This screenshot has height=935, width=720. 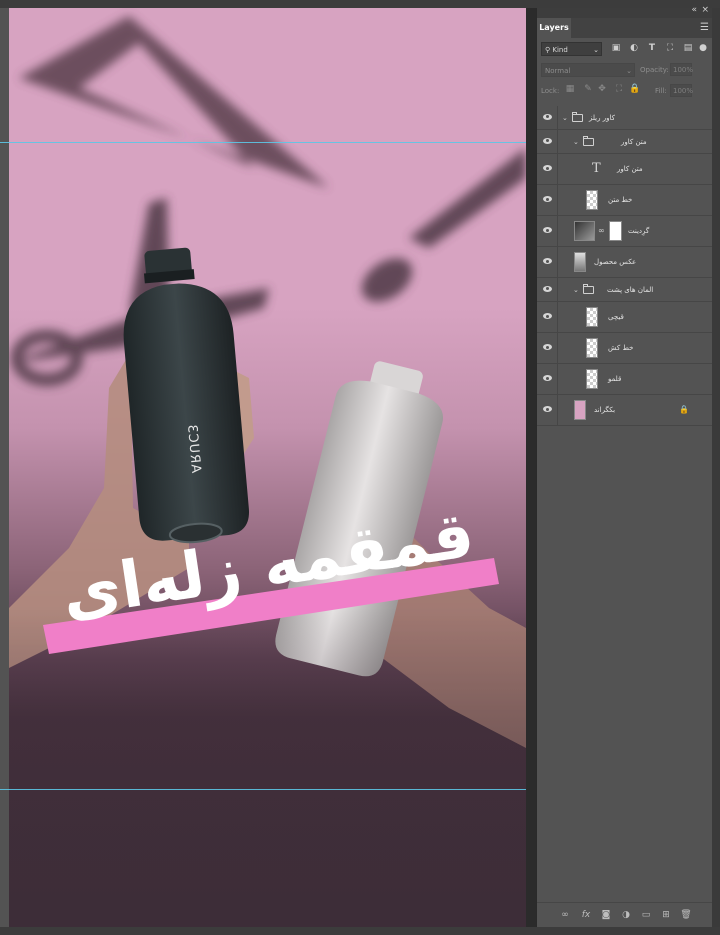 I want to click on filter-adjustment-icon: ◐, so click(x=634, y=48).